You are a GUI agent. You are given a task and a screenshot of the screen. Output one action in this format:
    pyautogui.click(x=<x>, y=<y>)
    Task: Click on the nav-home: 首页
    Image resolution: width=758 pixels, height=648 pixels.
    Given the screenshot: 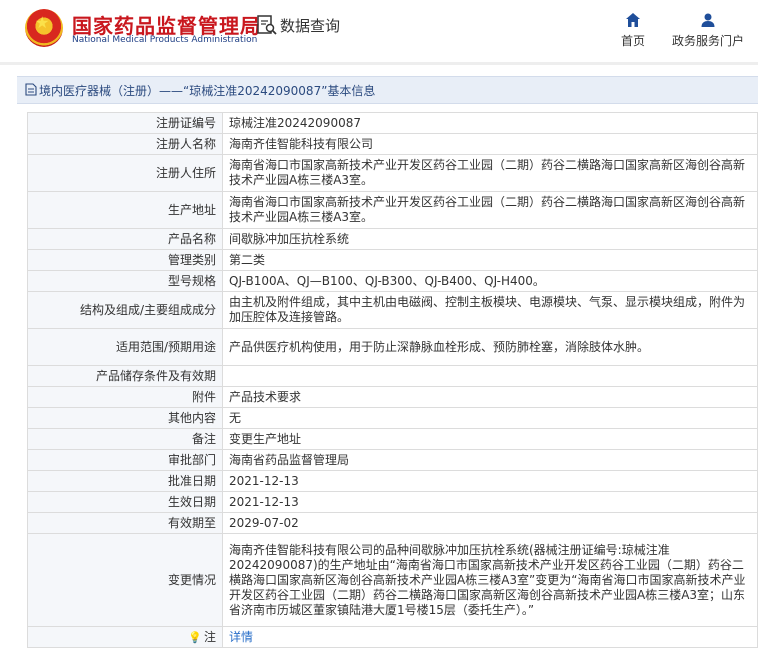 What is the action you would take?
    pyautogui.click(x=633, y=30)
    